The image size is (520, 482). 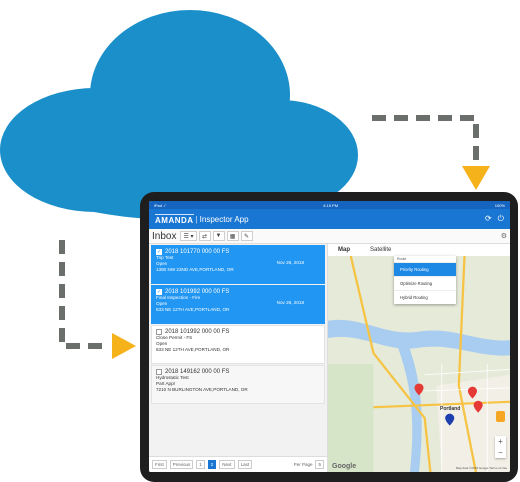 What do you see at coordinates (504, 236) in the screenshot?
I see `settings-icon: ⚙` at bounding box center [504, 236].